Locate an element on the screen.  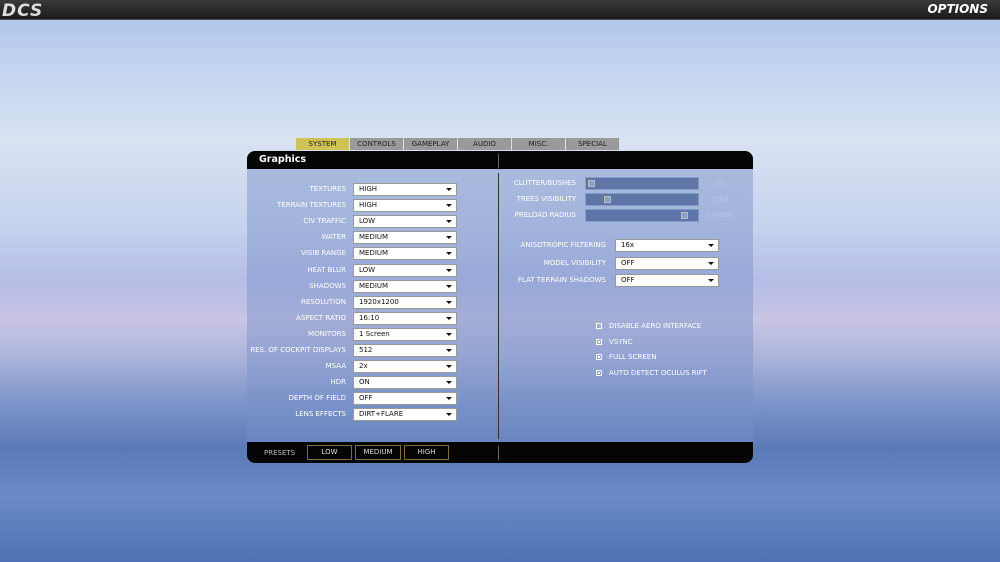
tab-gameplay: GAMEPLAY is located at coordinates (430, 144).